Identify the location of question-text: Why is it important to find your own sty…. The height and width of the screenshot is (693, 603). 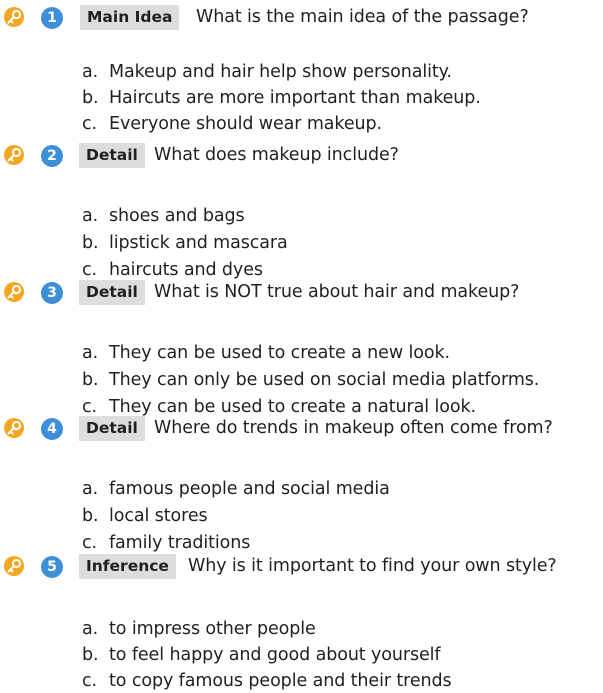
(372, 566).